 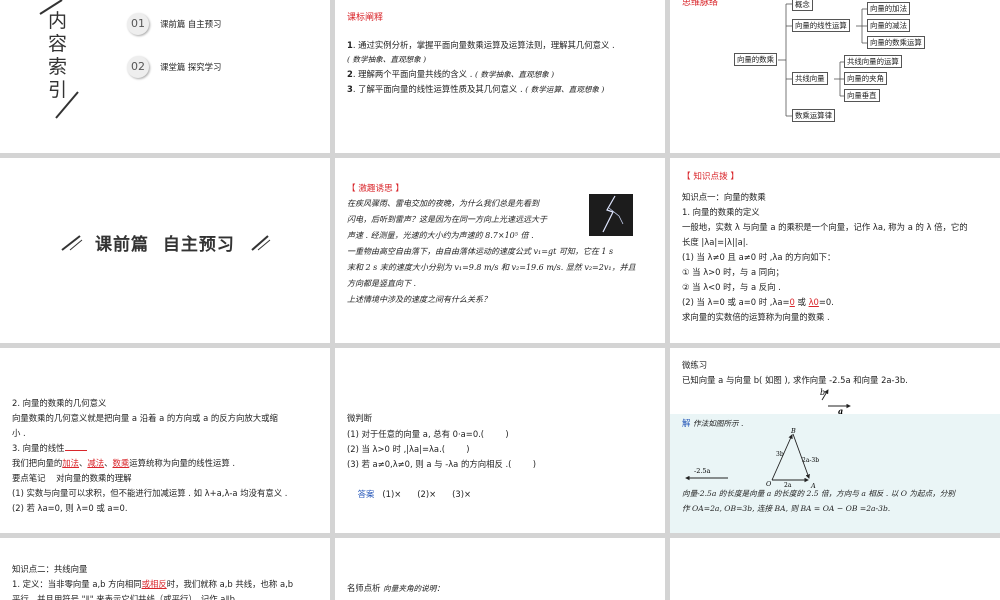 I want to click on knowledge-line: 长度 |λa|=|λ||a|., so click(x=715, y=242).